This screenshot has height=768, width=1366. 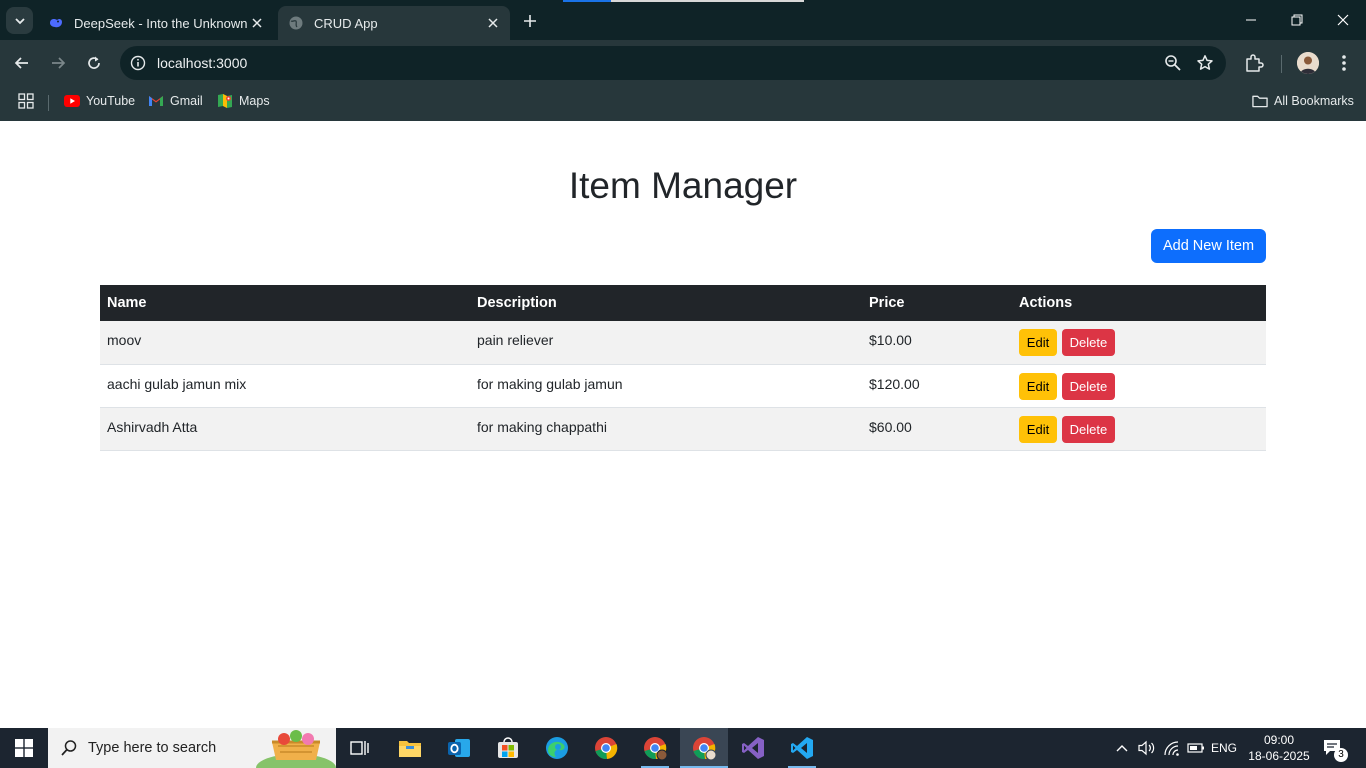 I want to click on item-description: for making gulab jamun, so click(x=666, y=386).